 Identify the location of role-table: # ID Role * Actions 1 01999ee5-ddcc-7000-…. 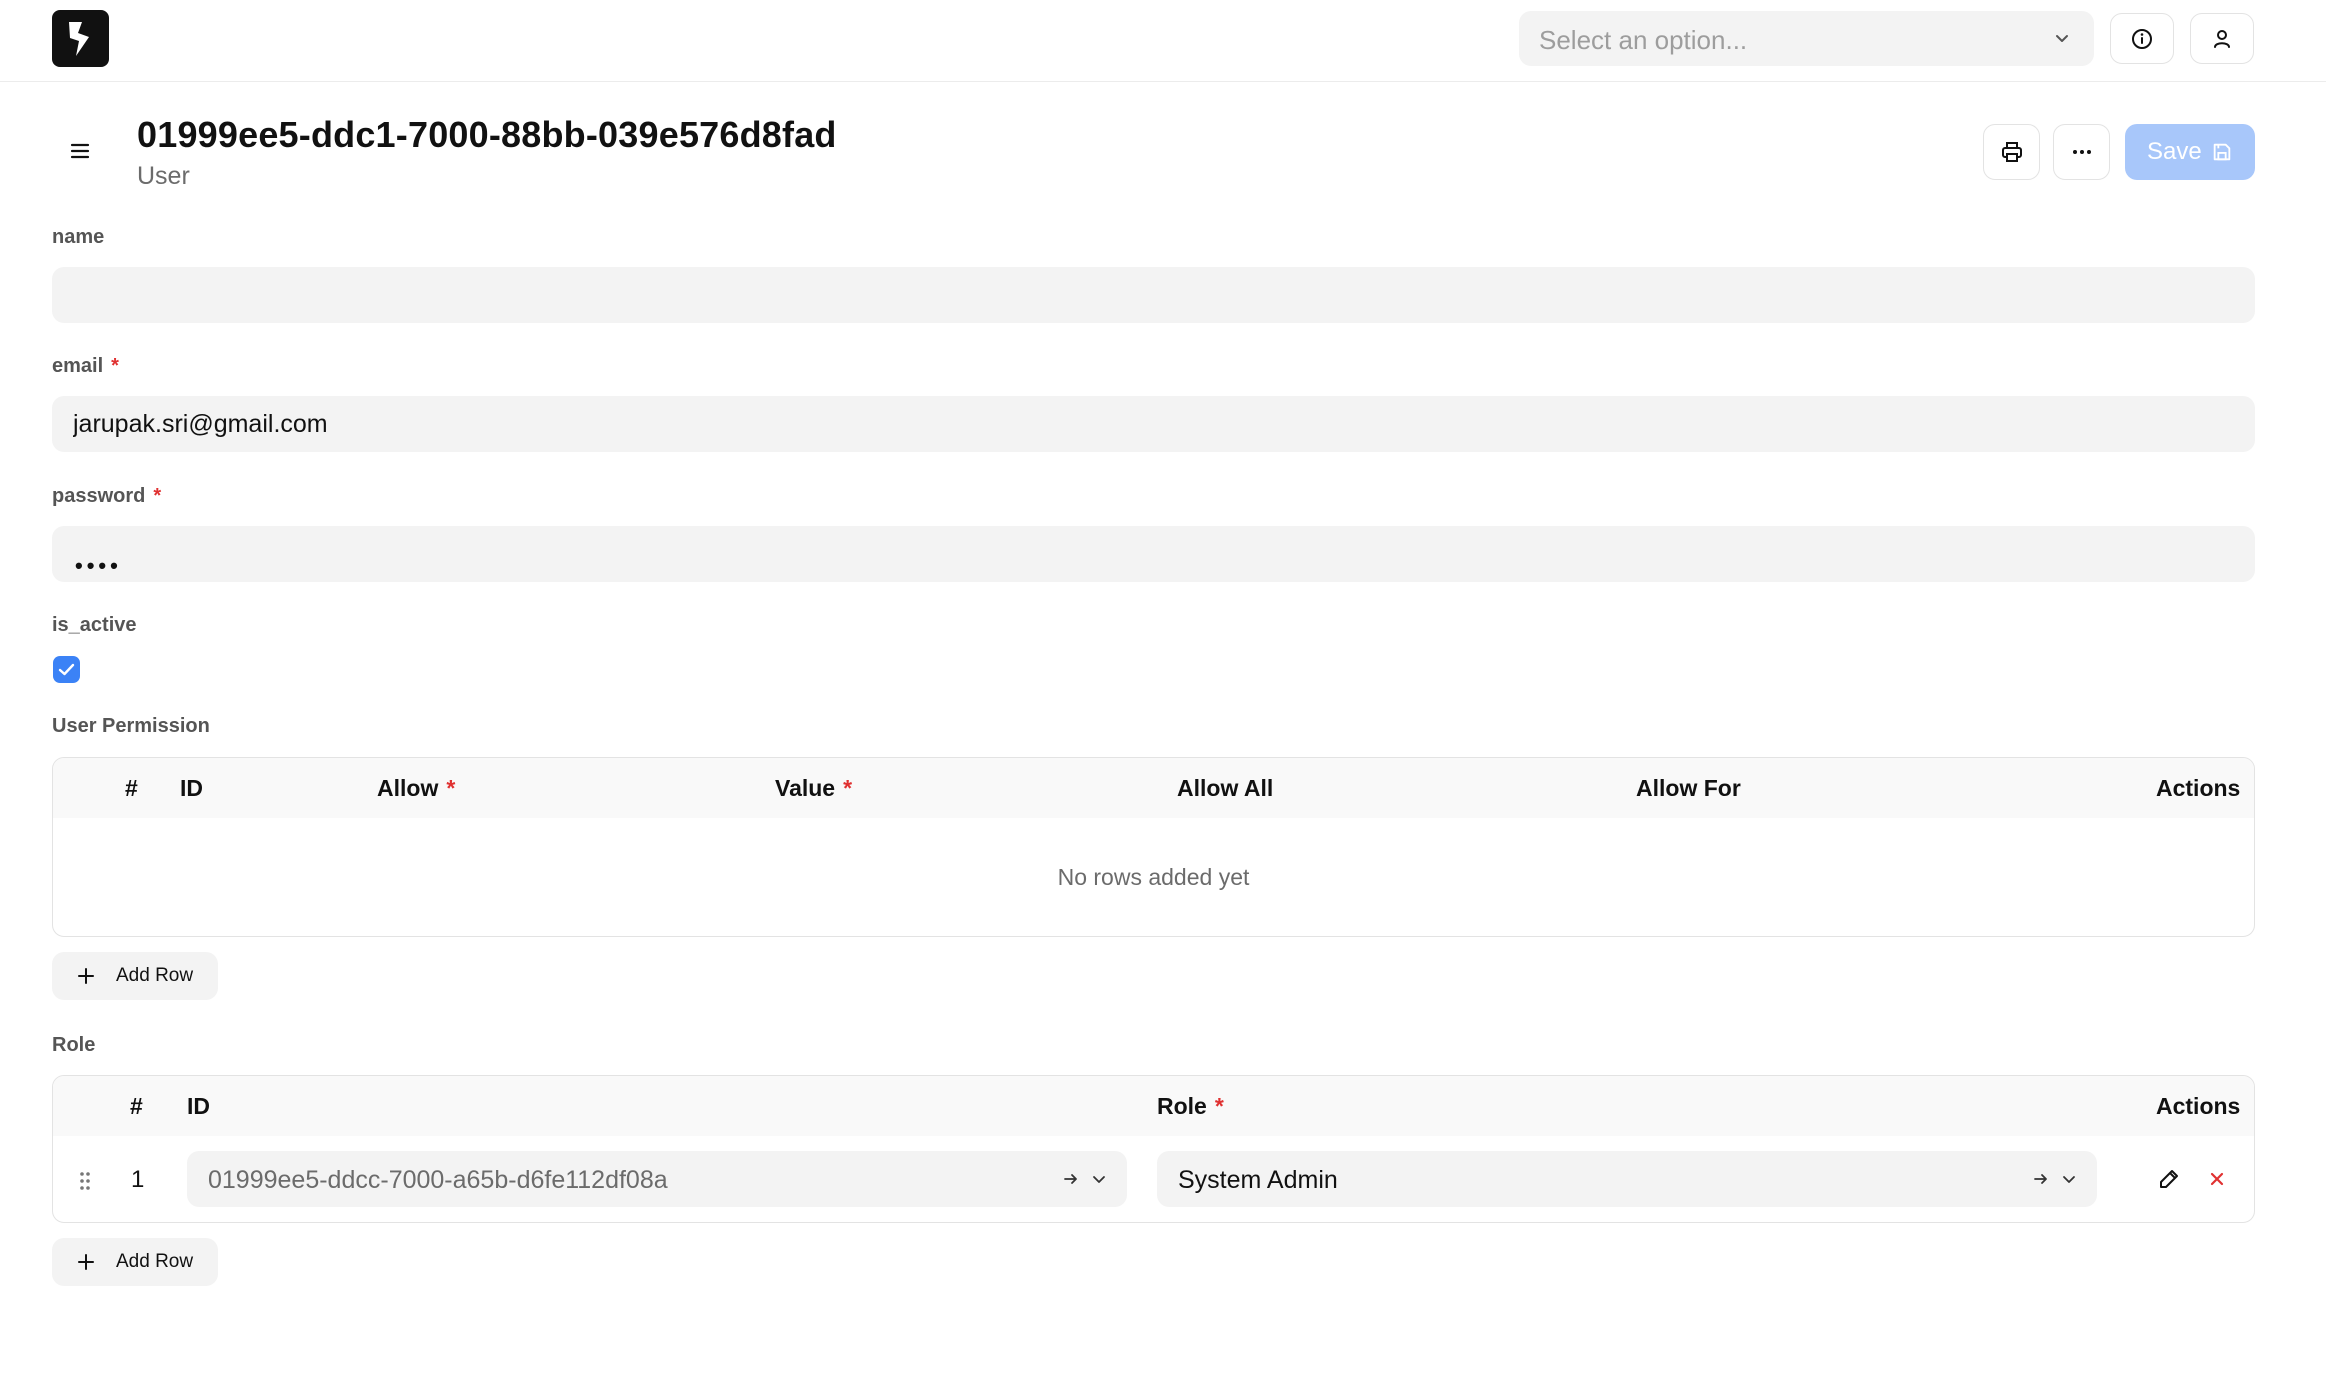
(1153, 1149).